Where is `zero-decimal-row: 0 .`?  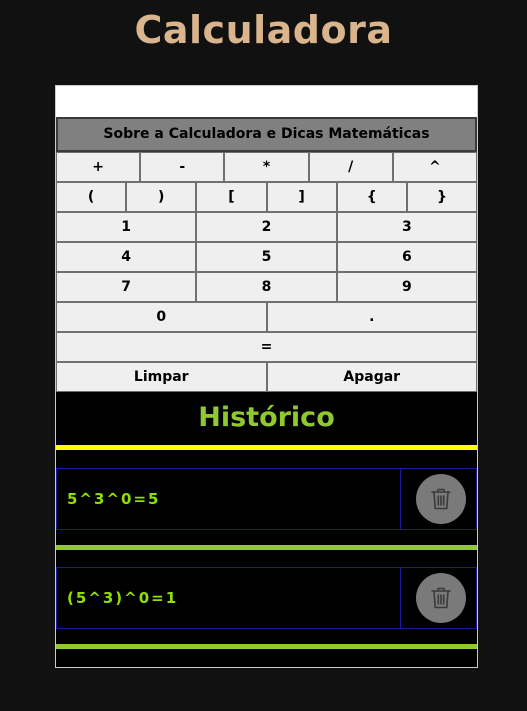 zero-decimal-row: 0 . is located at coordinates (266, 317).